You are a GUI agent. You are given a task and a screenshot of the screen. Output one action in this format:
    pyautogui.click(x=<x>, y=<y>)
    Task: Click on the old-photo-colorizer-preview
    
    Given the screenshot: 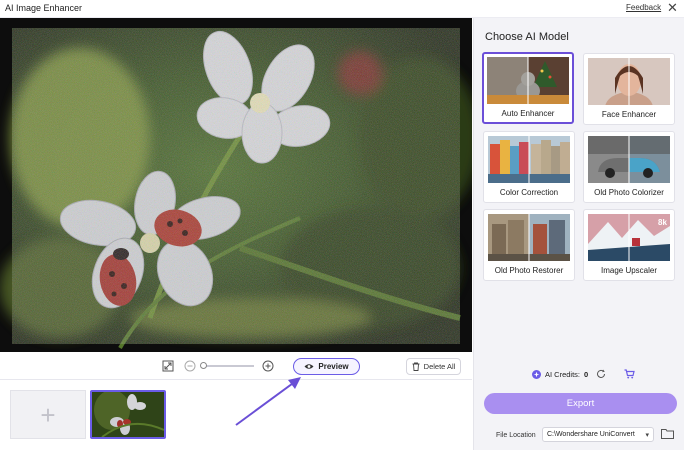 What is the action you would take?
    pyautogui.click(x=629, y=159)
    